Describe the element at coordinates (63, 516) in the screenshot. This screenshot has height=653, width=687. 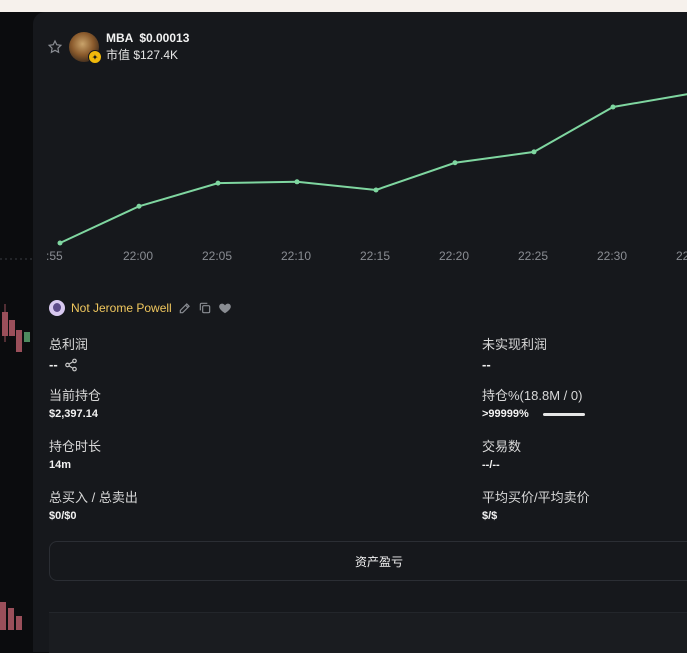
I see `stat-value: $0/$0` at that location.